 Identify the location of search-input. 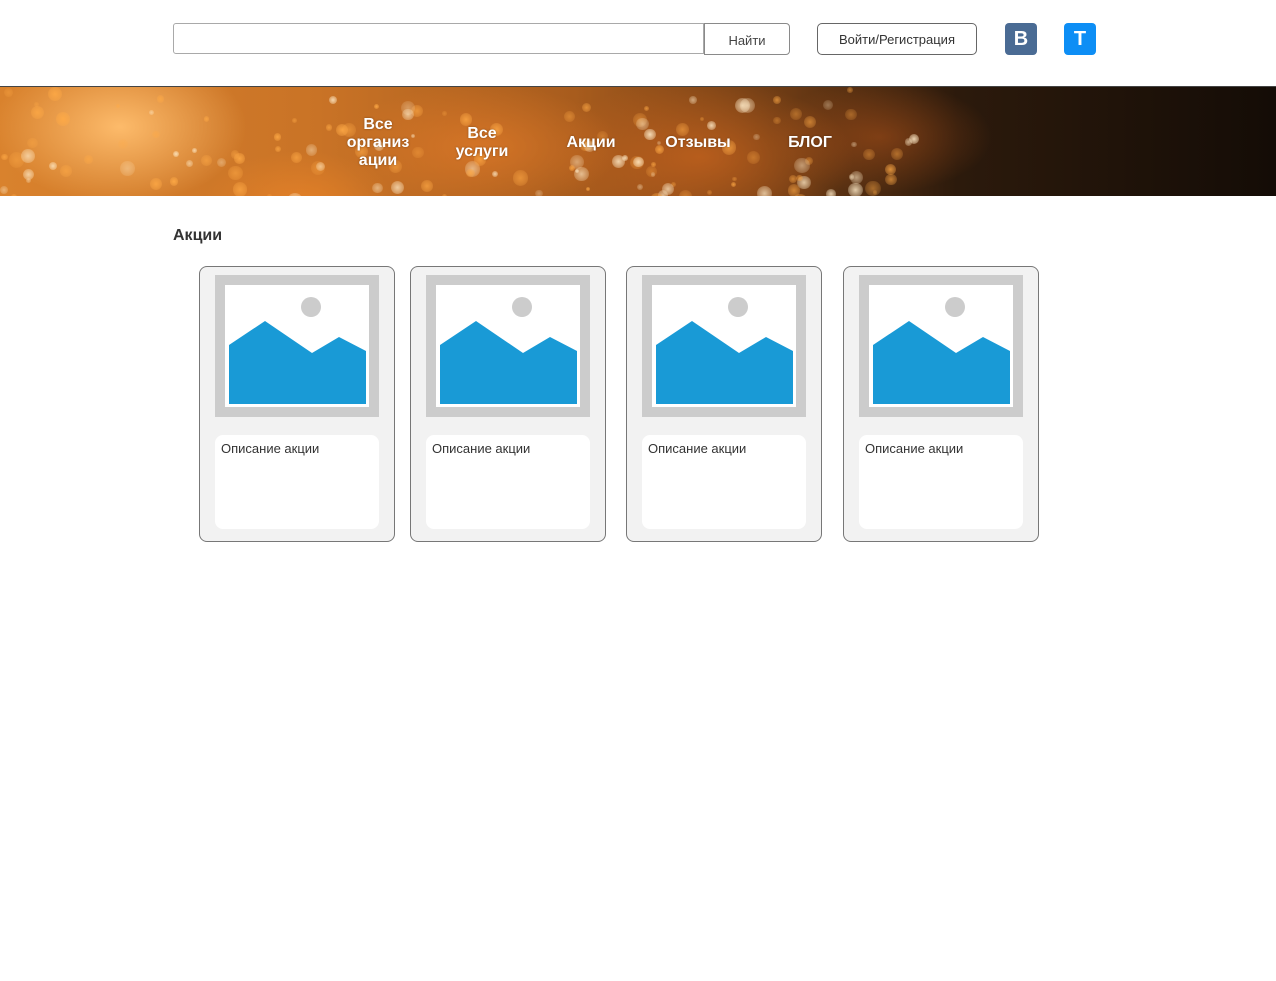
(438, 38).